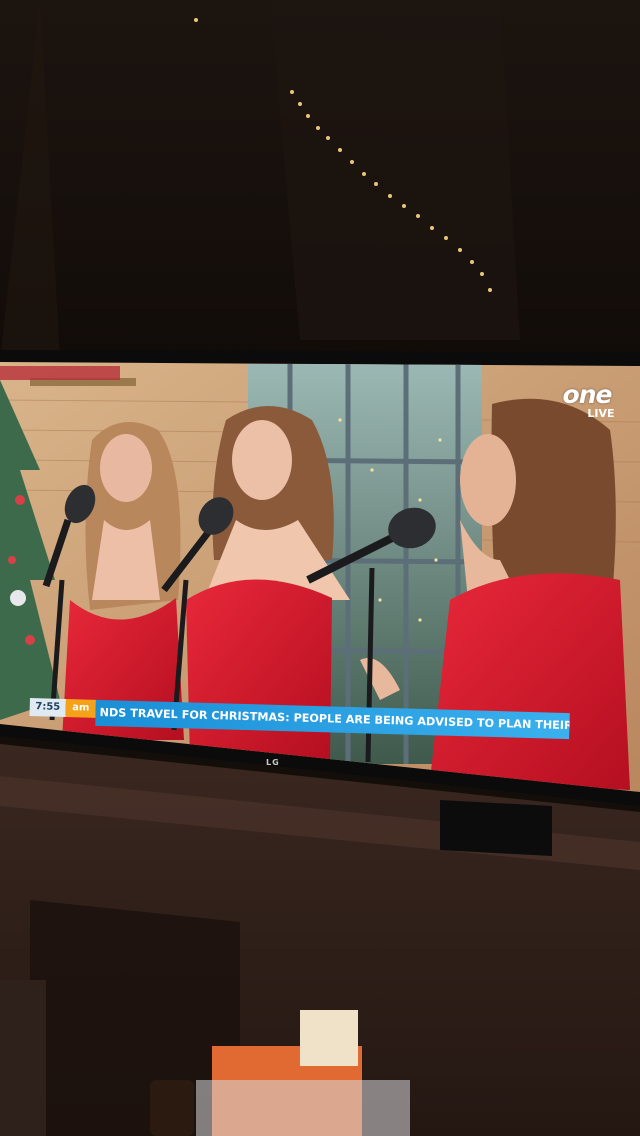 The height and width of the screenshot is (1136, 640). Describe the element at coordinates (601, 413) in the screenshot. I see `live-indicator: LIVE` at that location.